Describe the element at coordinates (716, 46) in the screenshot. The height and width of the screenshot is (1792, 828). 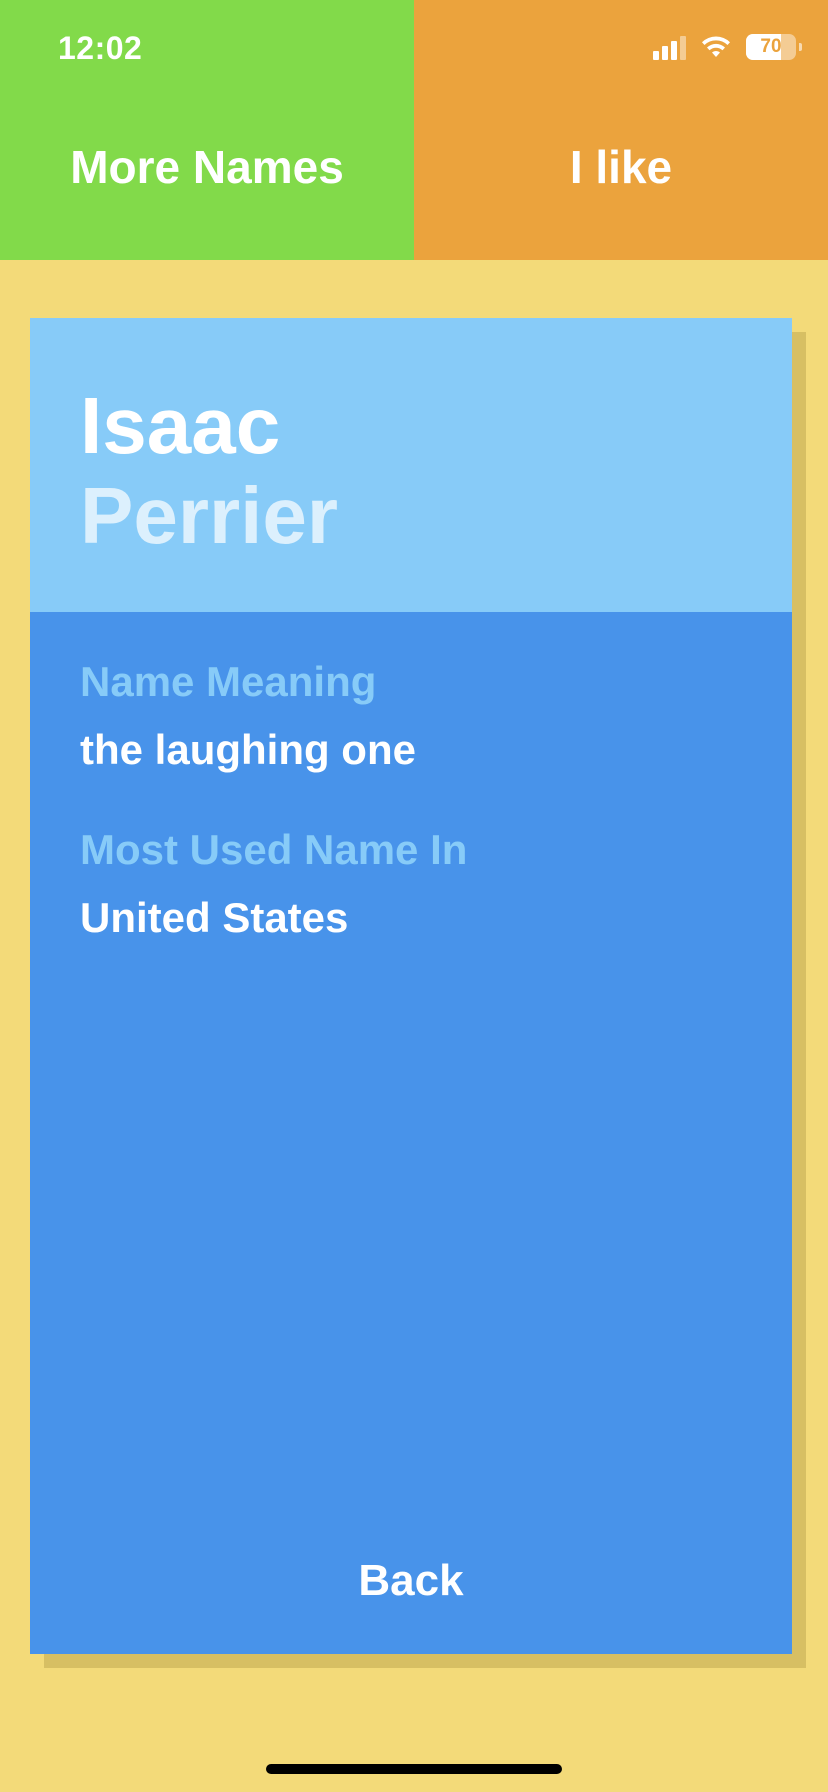
I see `wifi-icon` at that location.